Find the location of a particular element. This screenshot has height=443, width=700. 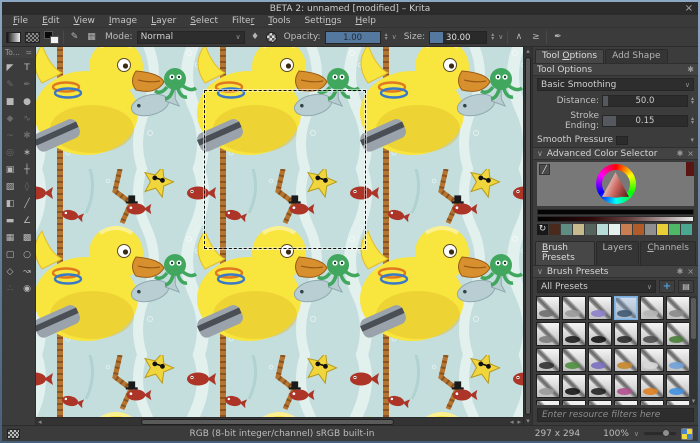

gradient-tool: ▬ is located at coordinates (10, 221).